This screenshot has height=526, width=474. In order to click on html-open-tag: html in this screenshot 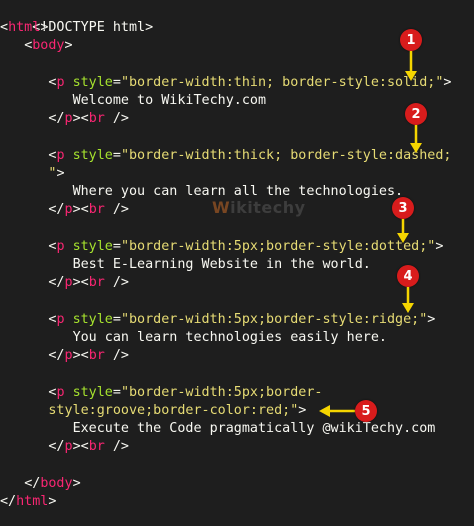, I will do `click(24, 27)`.